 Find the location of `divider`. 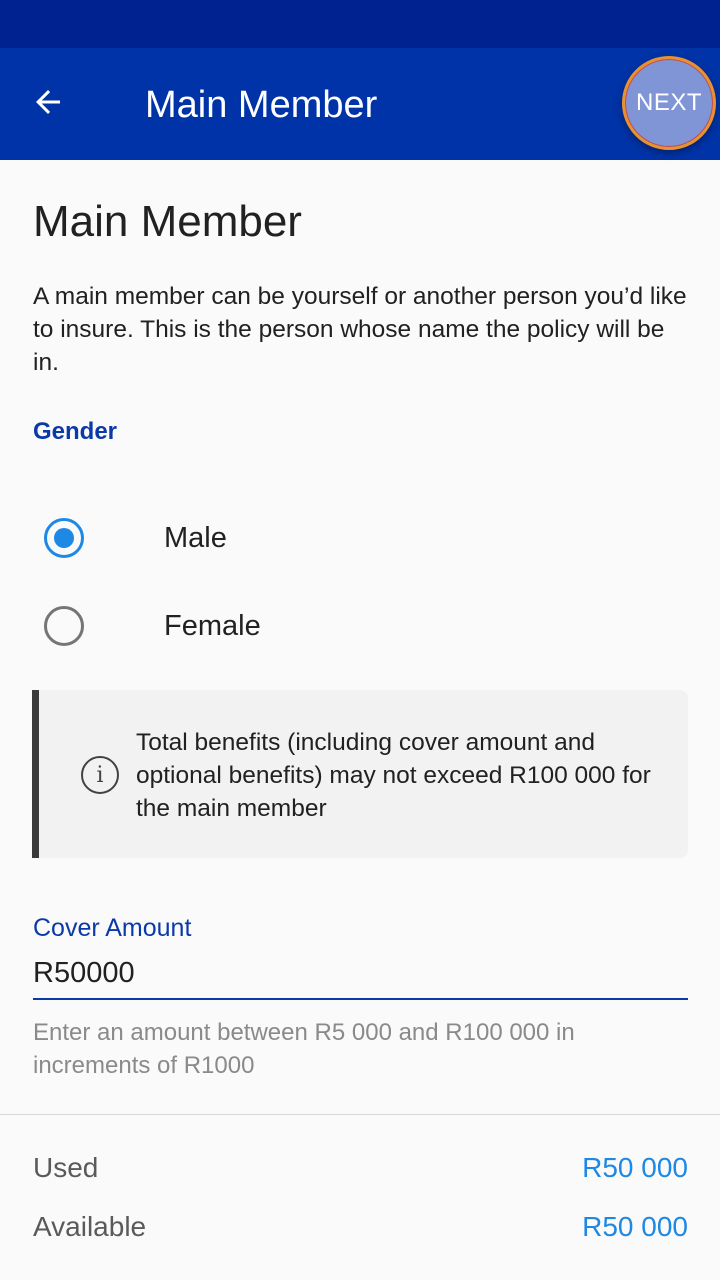

divider is located at coordinates (360, 1114).